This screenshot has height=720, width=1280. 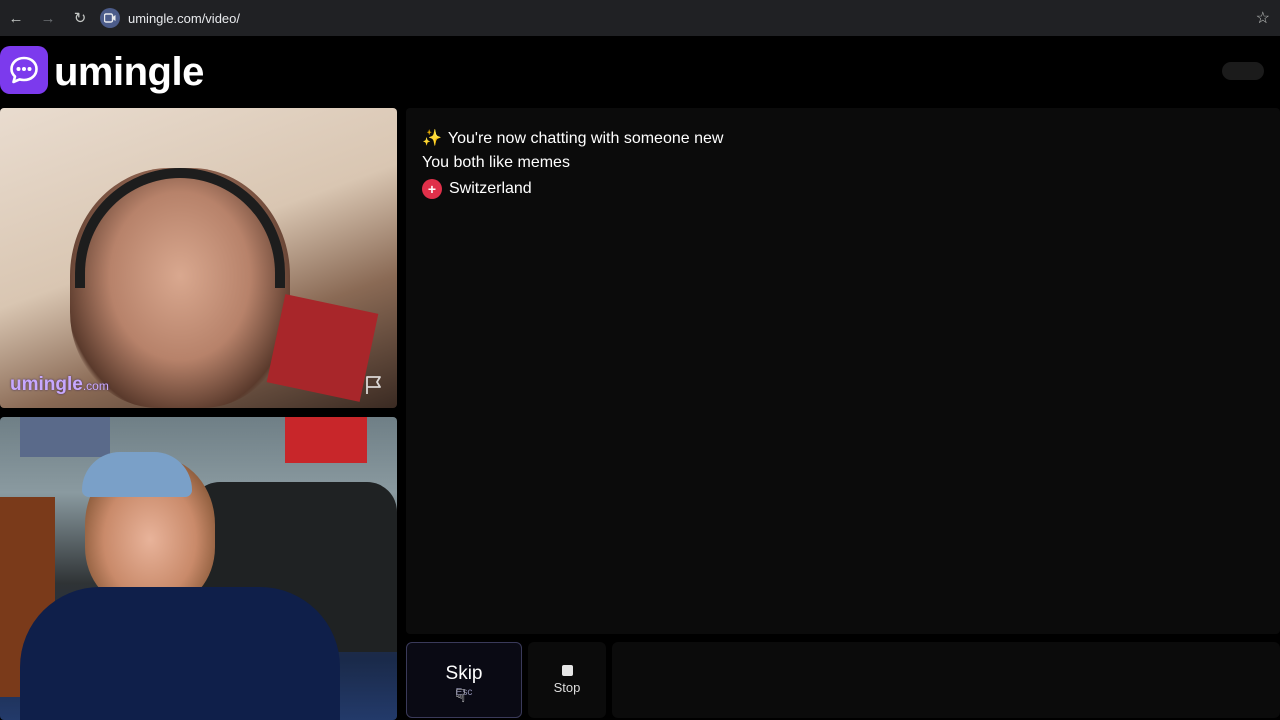 What do you see at coordinates (477, 189) in the screenshot?
I see `system-message-country: + Switzerland` at bounding box center [477, 189].